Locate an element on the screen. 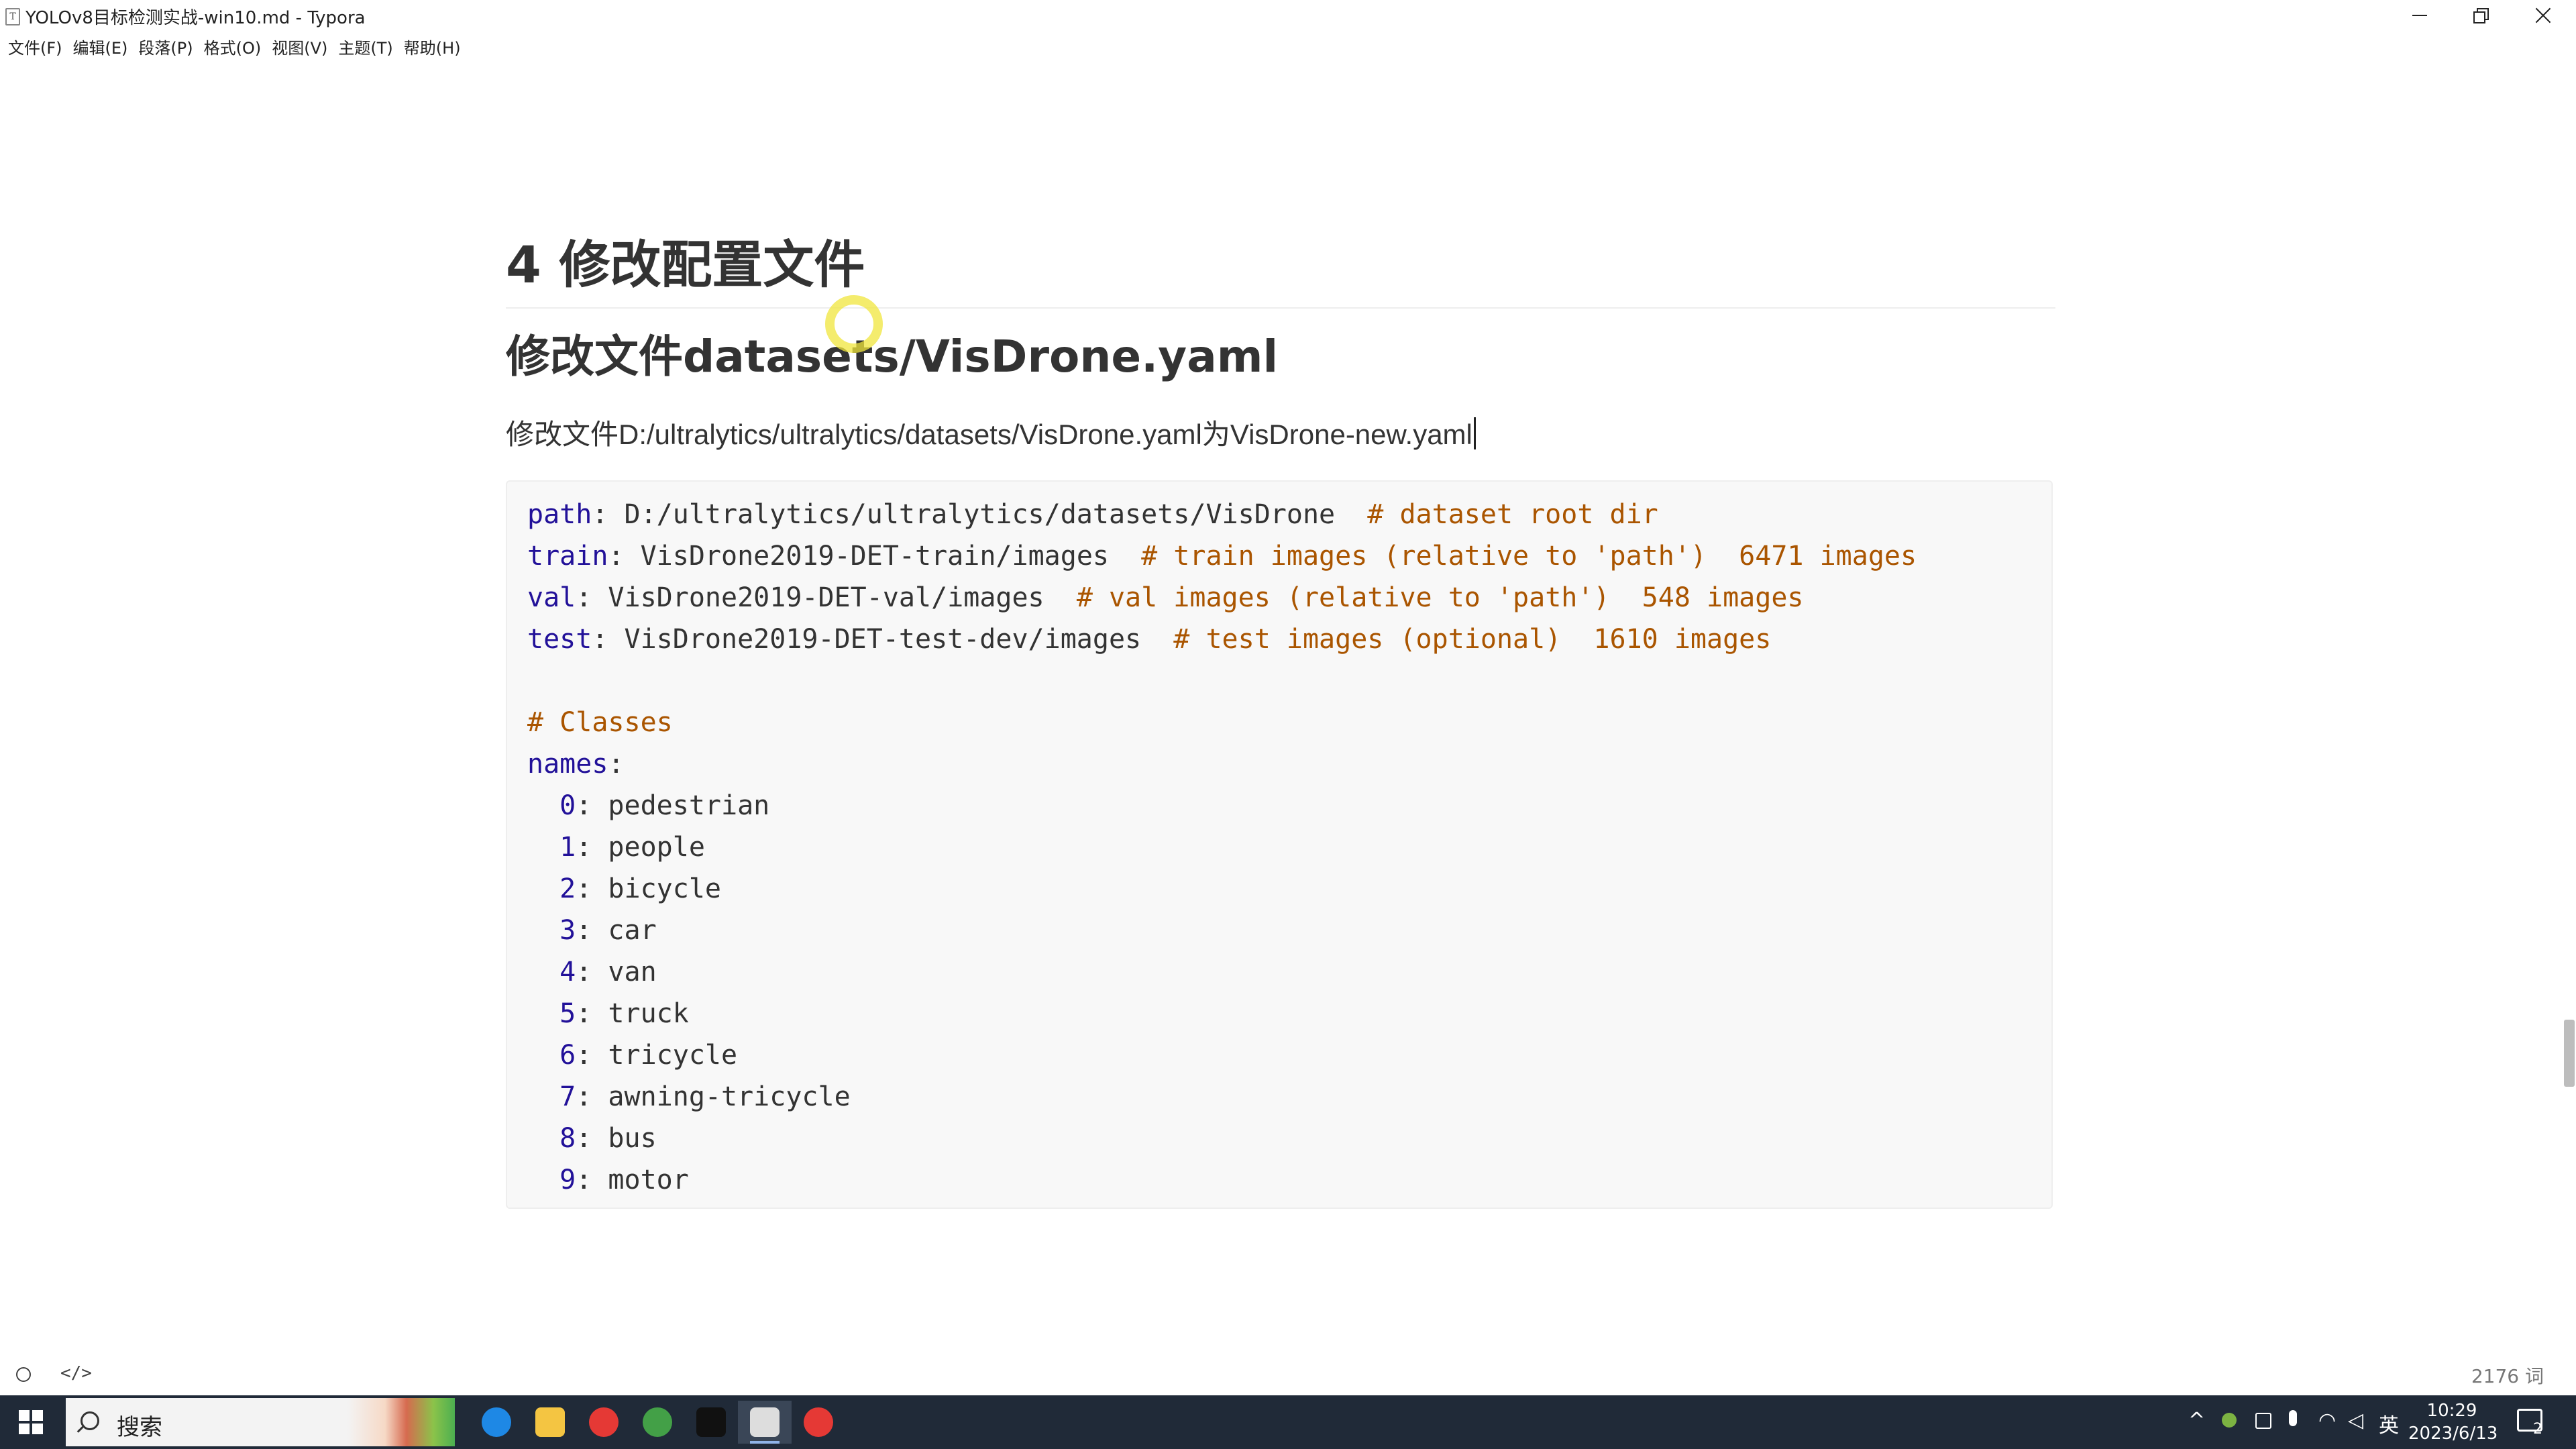  menu-view: 视图(V) is located at coordinates (302, 45).